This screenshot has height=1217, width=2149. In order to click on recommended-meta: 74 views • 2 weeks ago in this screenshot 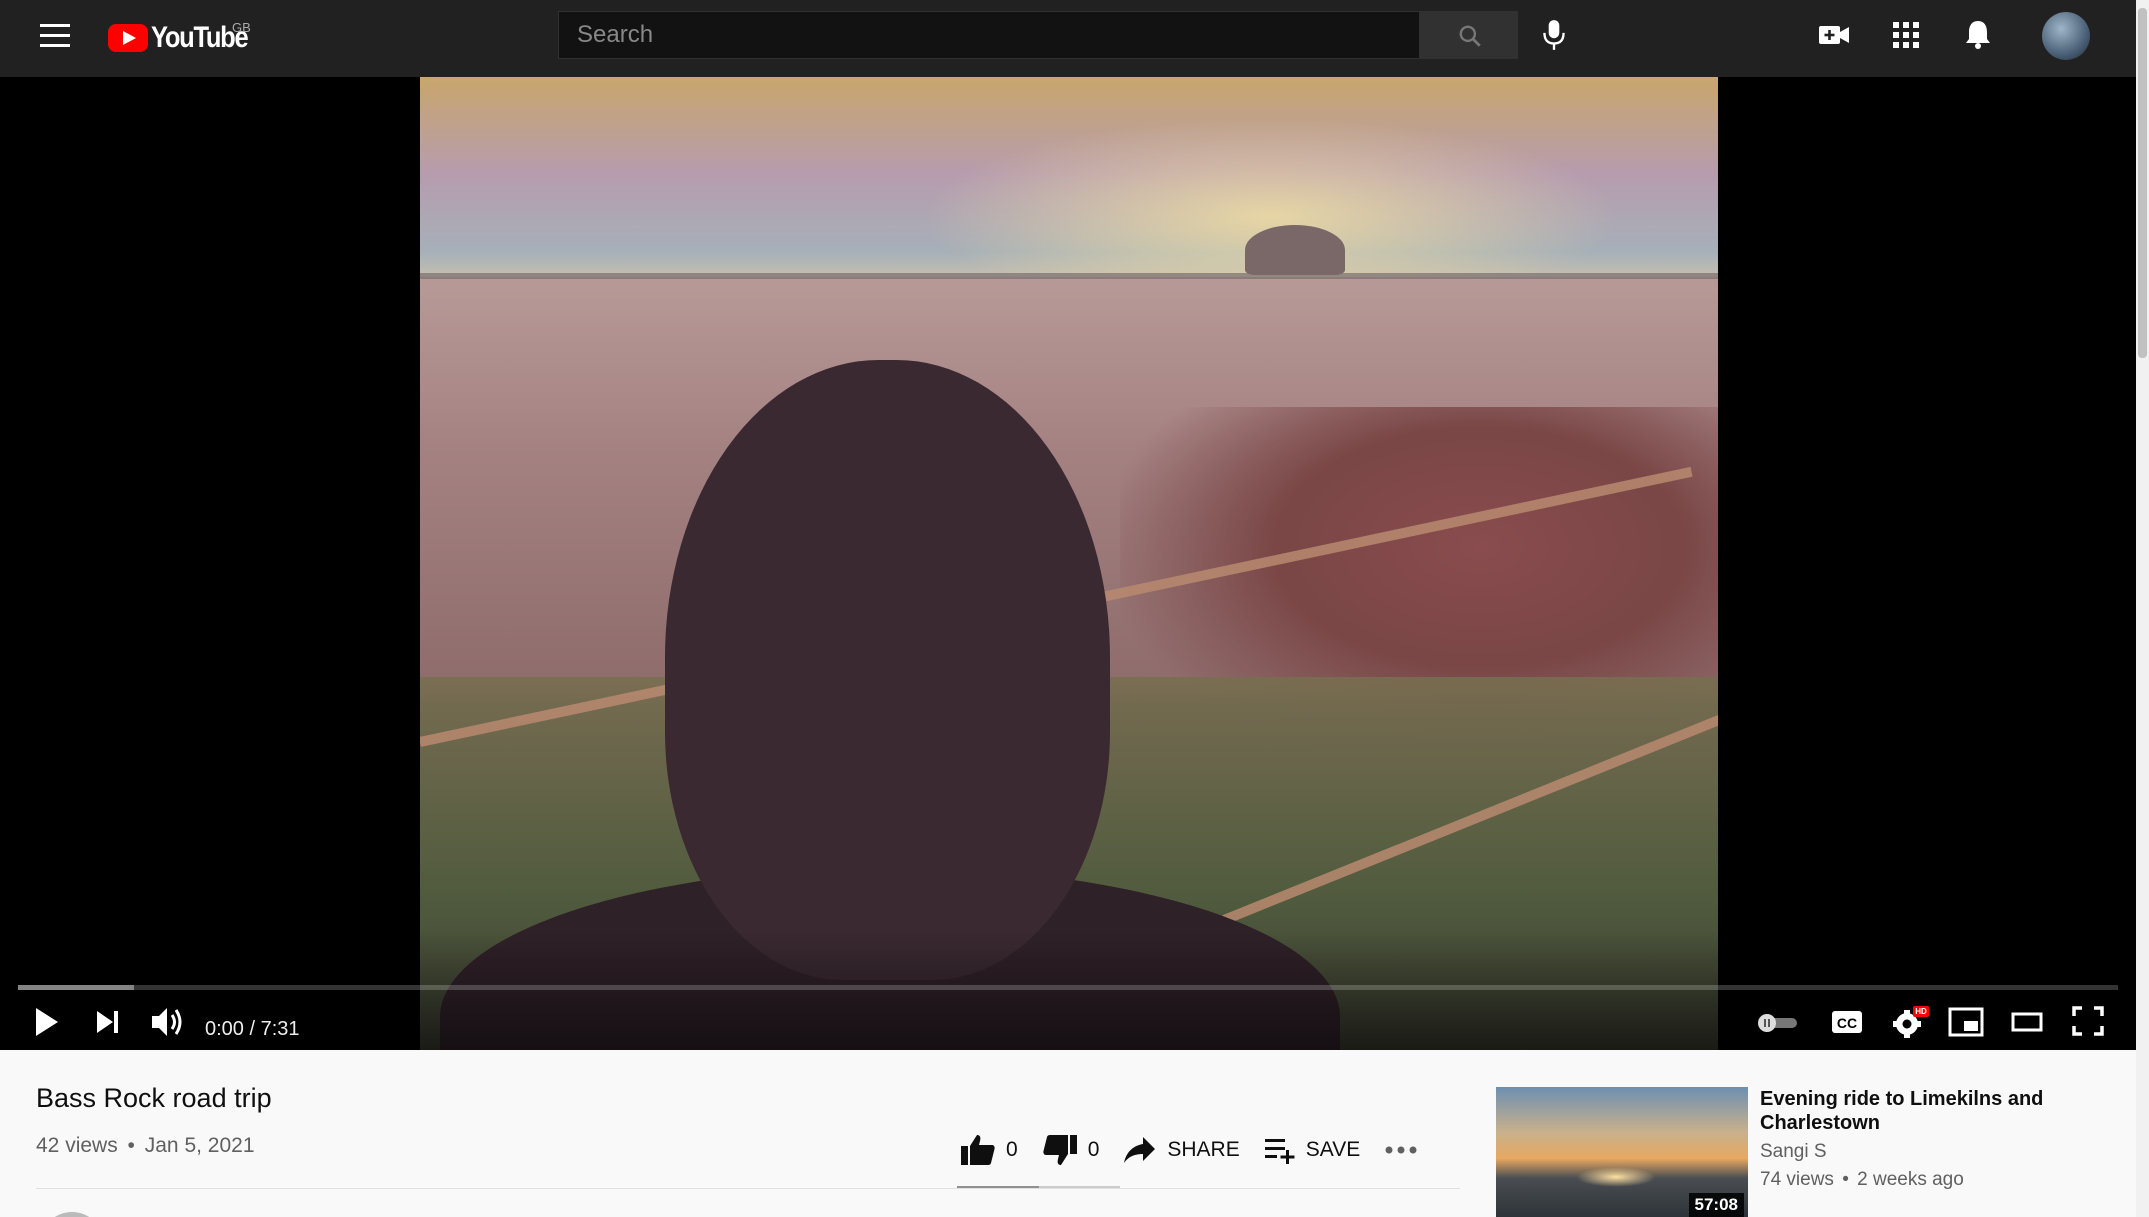, I will do `click(1862, 1180)`.